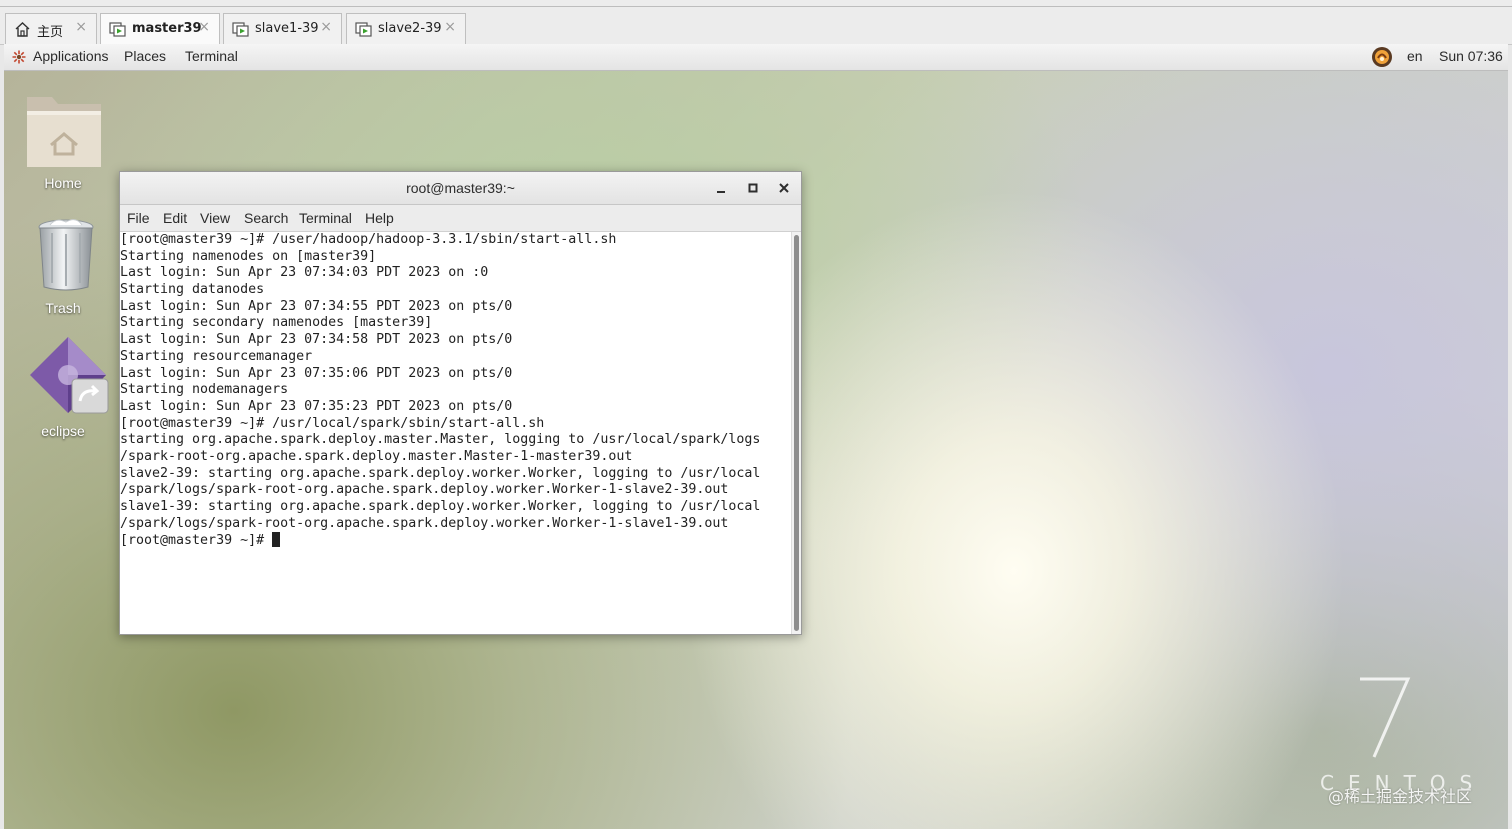 The height and width of the screenshot is (829, 1512). Describe the element at coordinates (66, 255) in the screenshot. I see `trash-icon` at that location.